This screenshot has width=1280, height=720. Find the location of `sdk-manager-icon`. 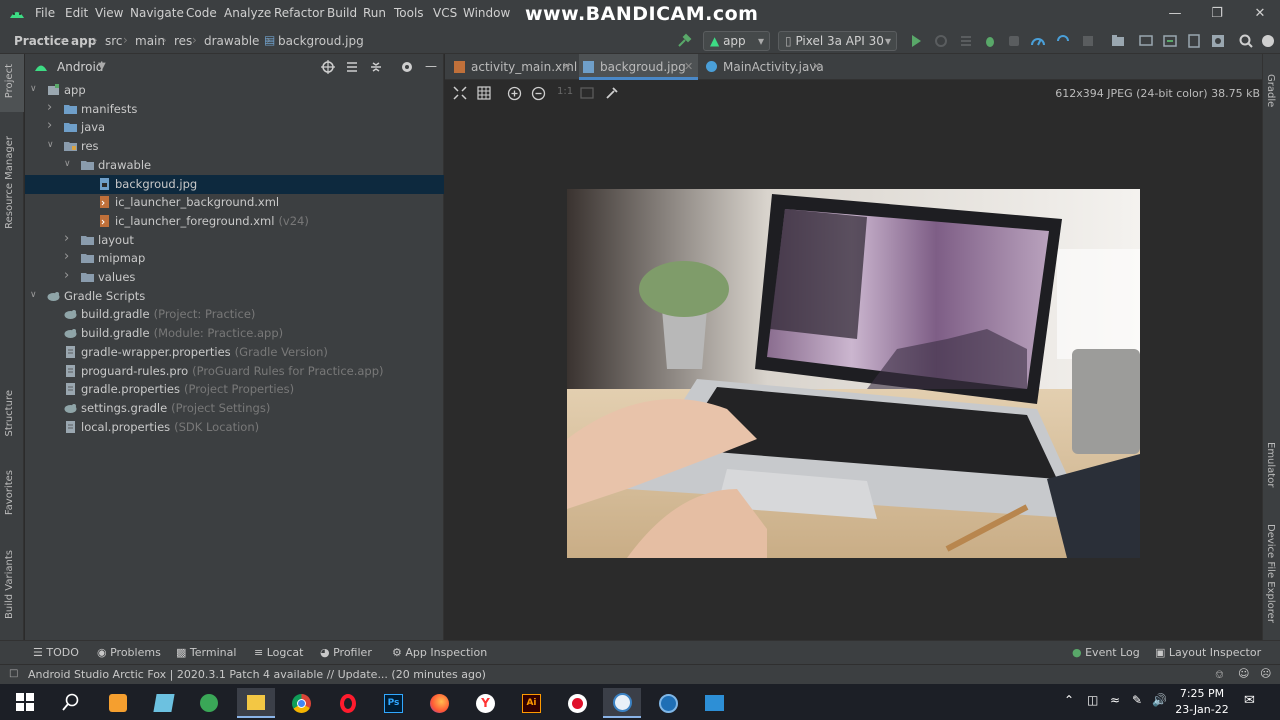

sdk-manager-icon is located at coordinates (1170, 41).